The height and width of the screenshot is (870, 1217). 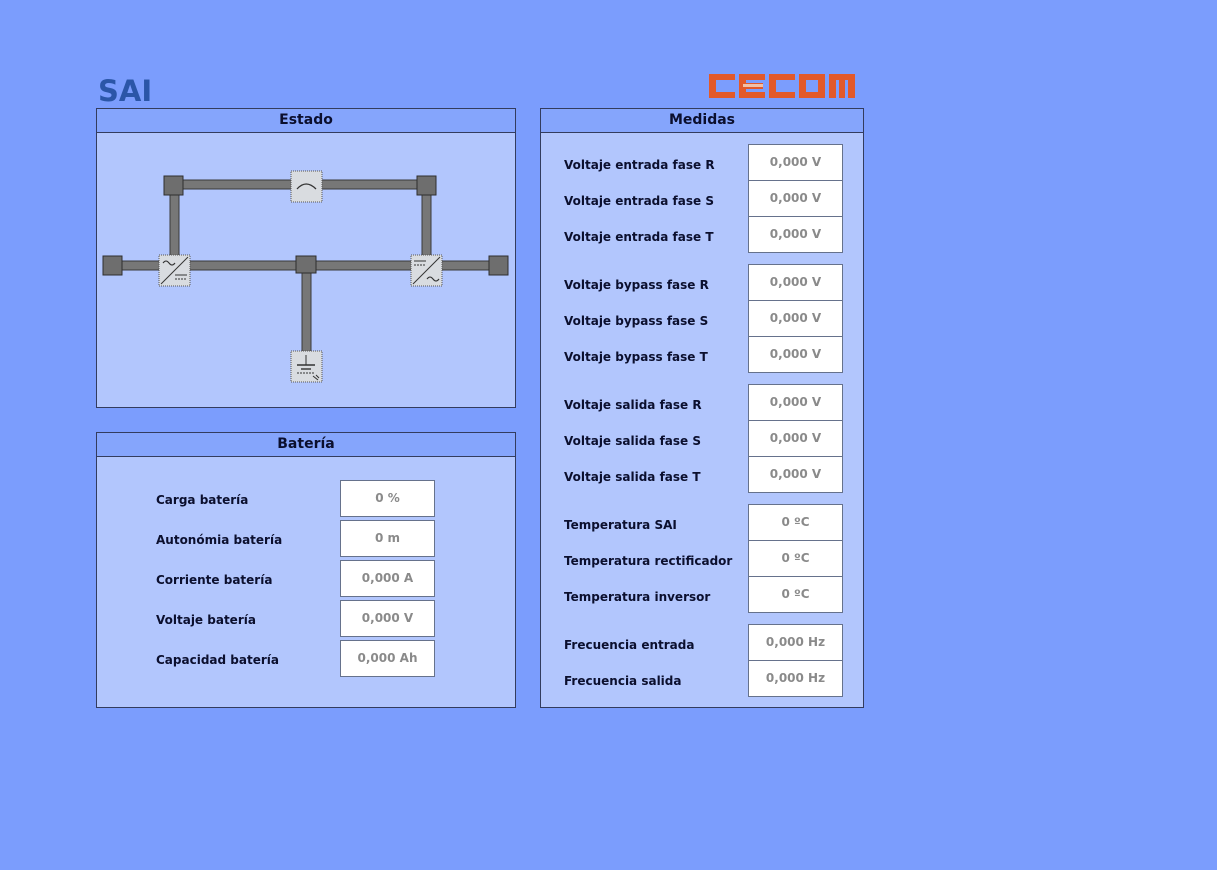 I want to click on voltaje-entrada-t-value: 0,000 V, so click(x=795, y=234).